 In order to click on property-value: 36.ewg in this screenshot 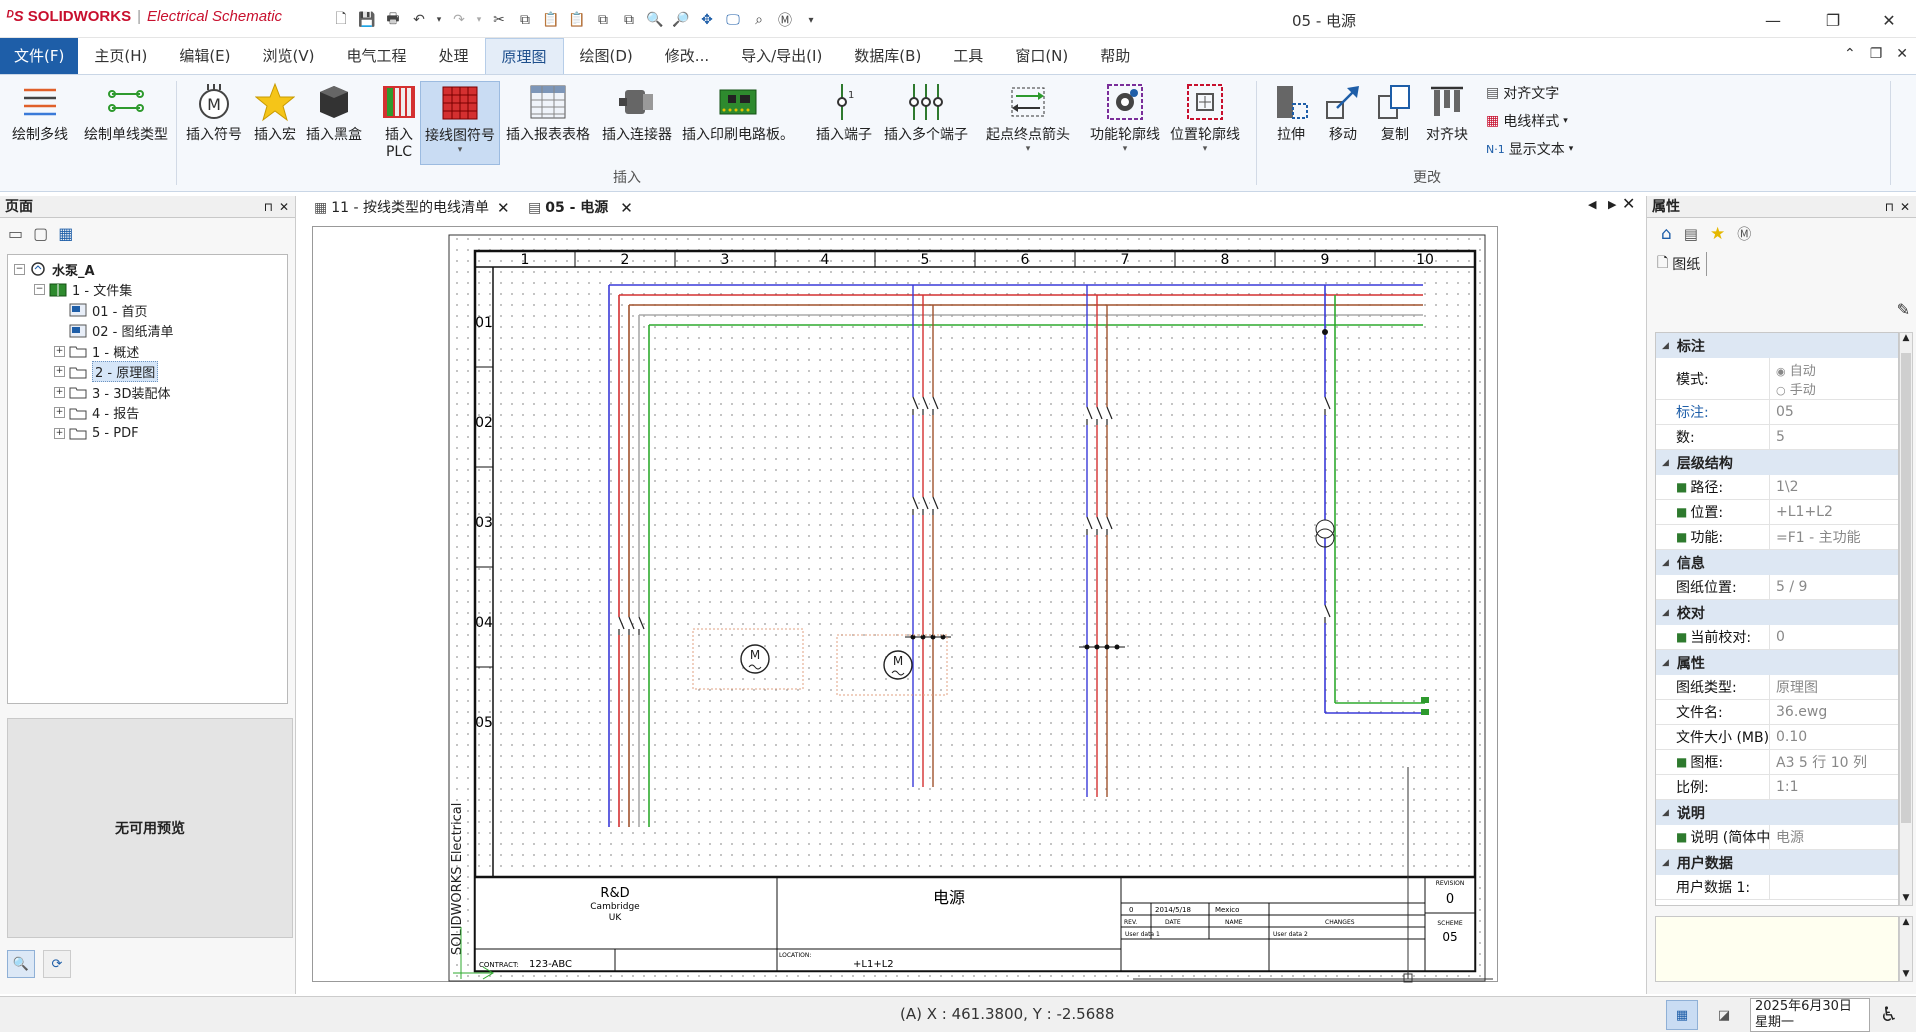, I will do `click(1833, 712)`.